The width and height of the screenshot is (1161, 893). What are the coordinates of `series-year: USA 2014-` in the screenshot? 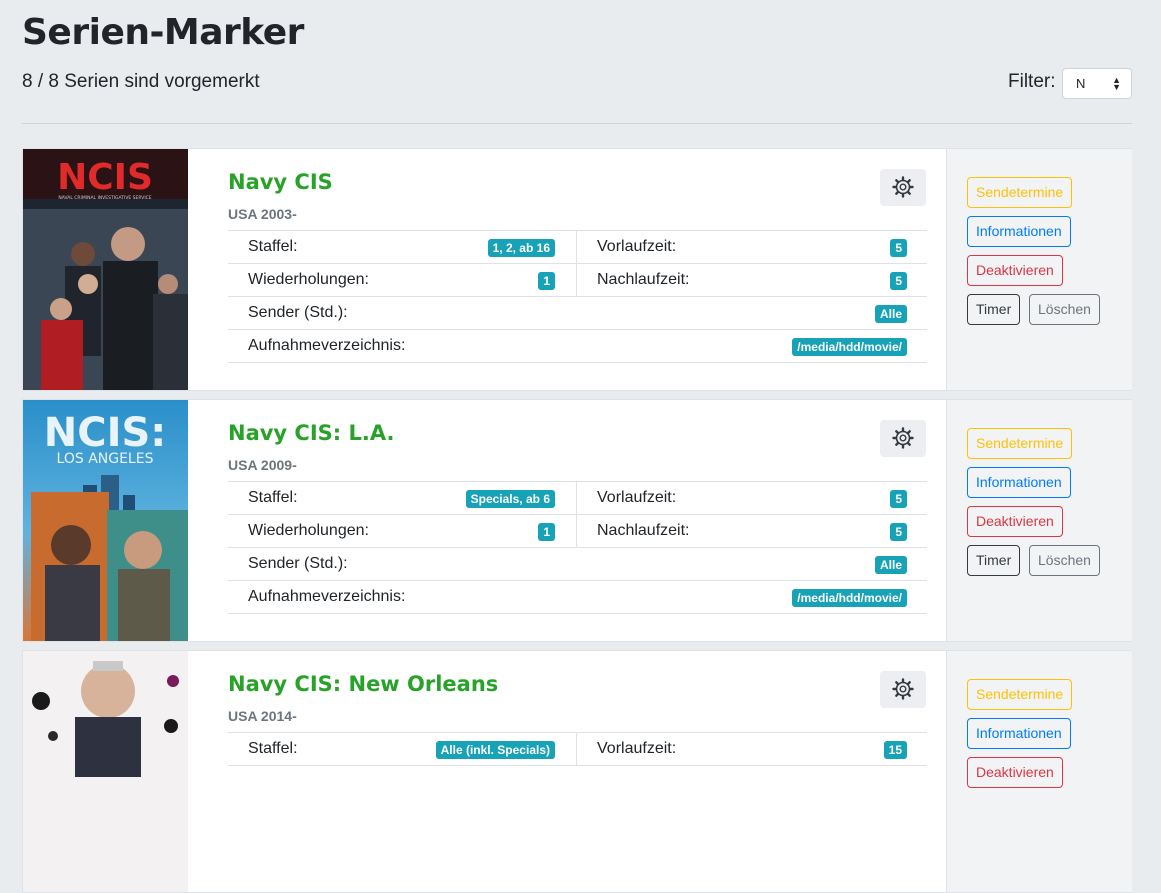 It's located at (262, 716).